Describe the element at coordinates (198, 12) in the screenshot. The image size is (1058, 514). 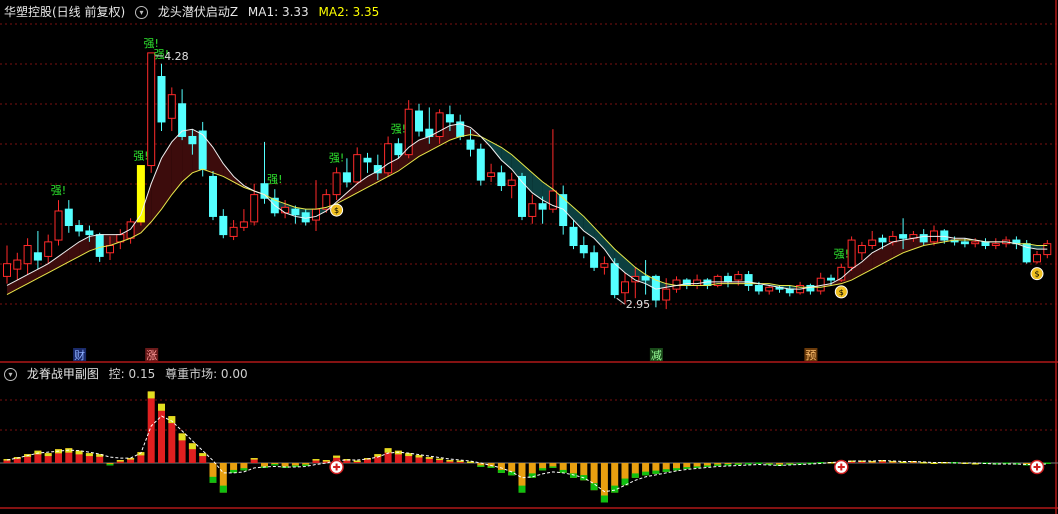
I see `indicator-name: 龙头潜伏启动Z` at that location.